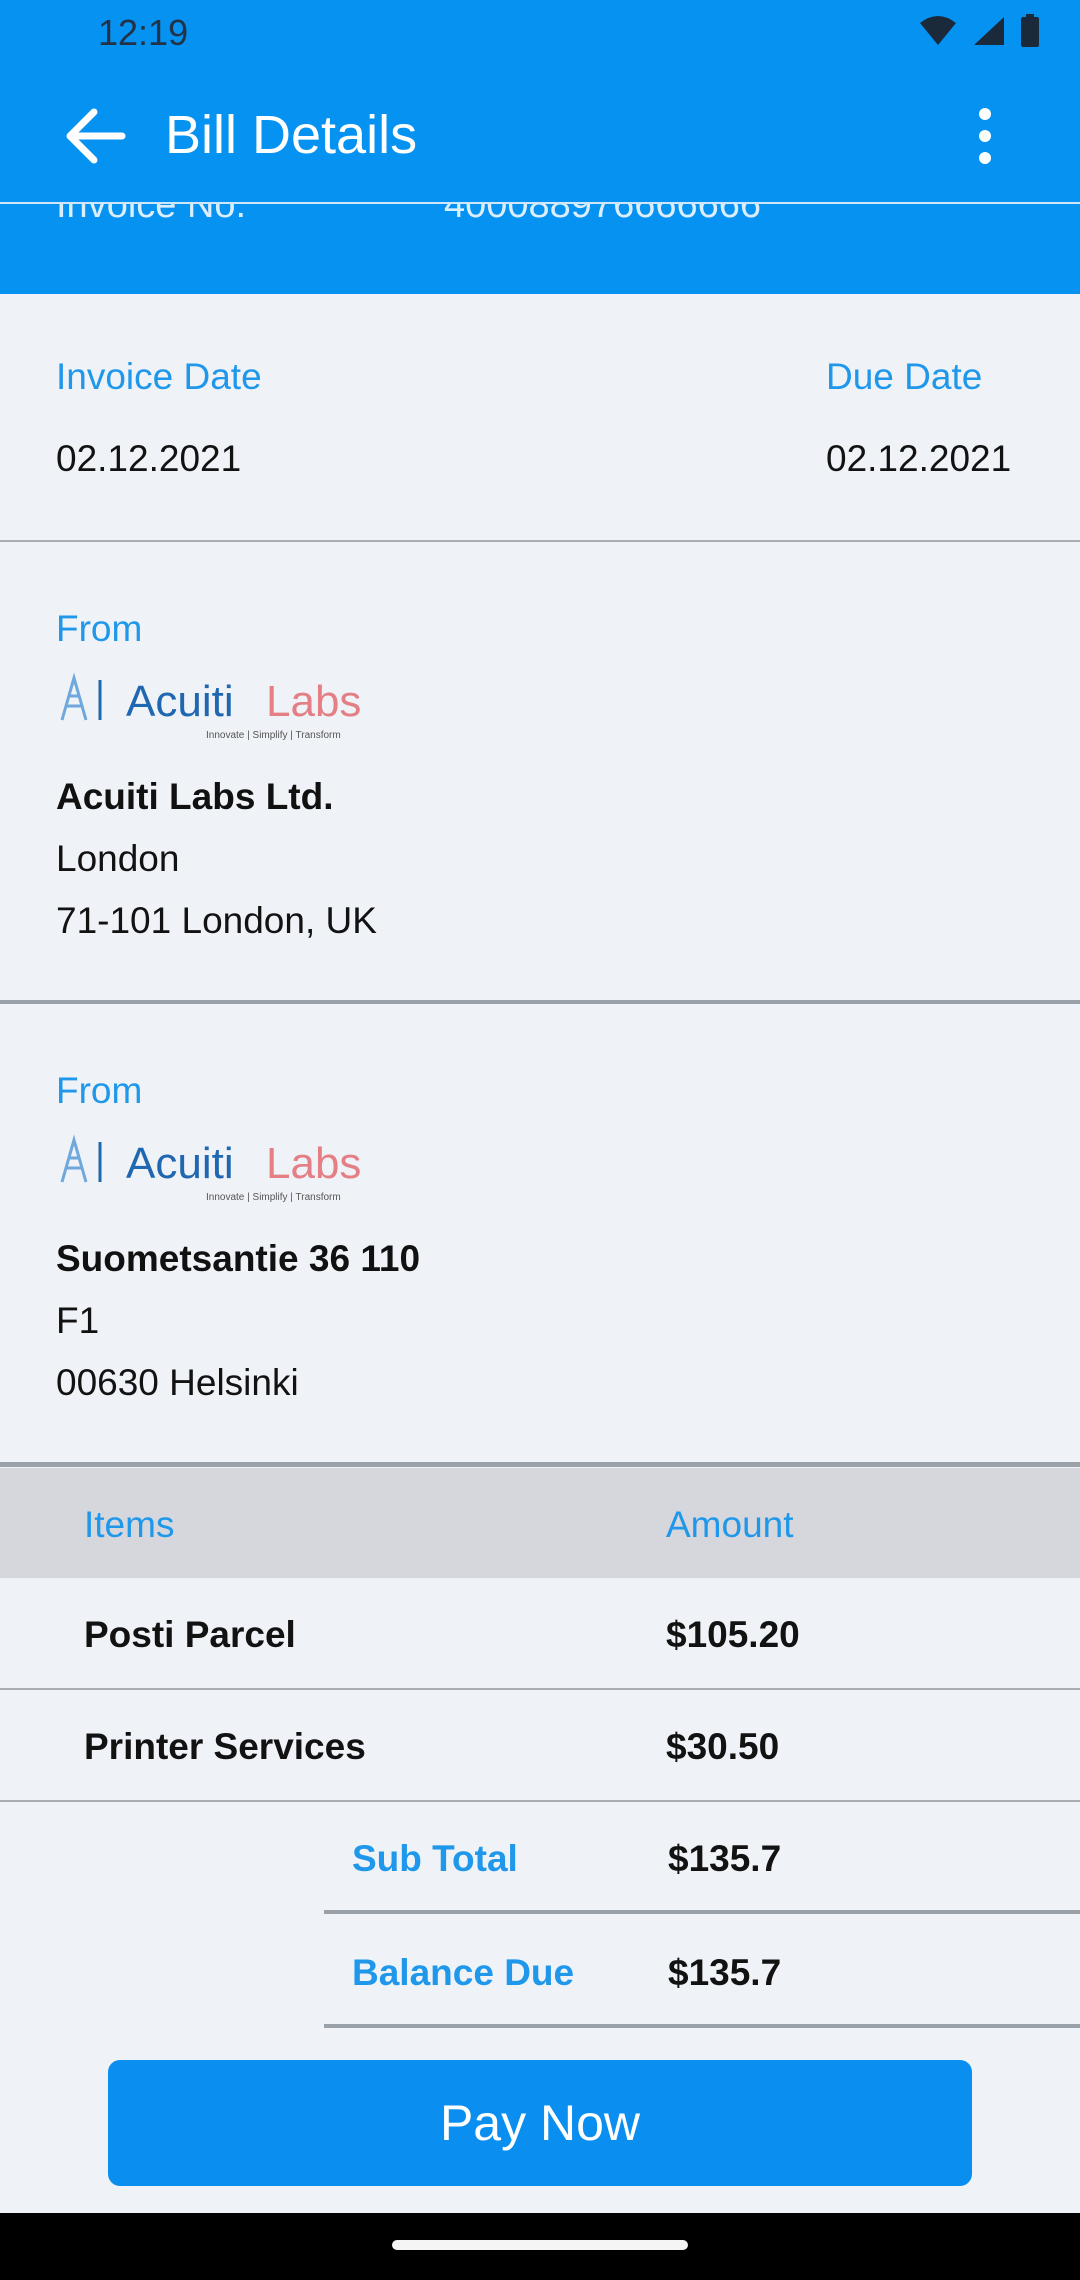 The height and width of the screenshot is (2280, 1080). What do you see at coordinates (177, 1382) in the screenshot?
I see `from-address-line2: 00630 Helsinki` at bounding box center [177, 1382].